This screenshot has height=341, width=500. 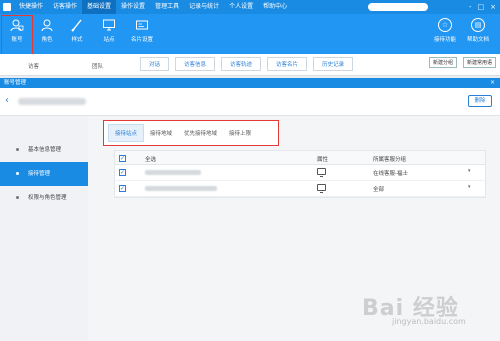 I want to click on sidebar-item-reception: 接待管理, so click(x=44, y=174).